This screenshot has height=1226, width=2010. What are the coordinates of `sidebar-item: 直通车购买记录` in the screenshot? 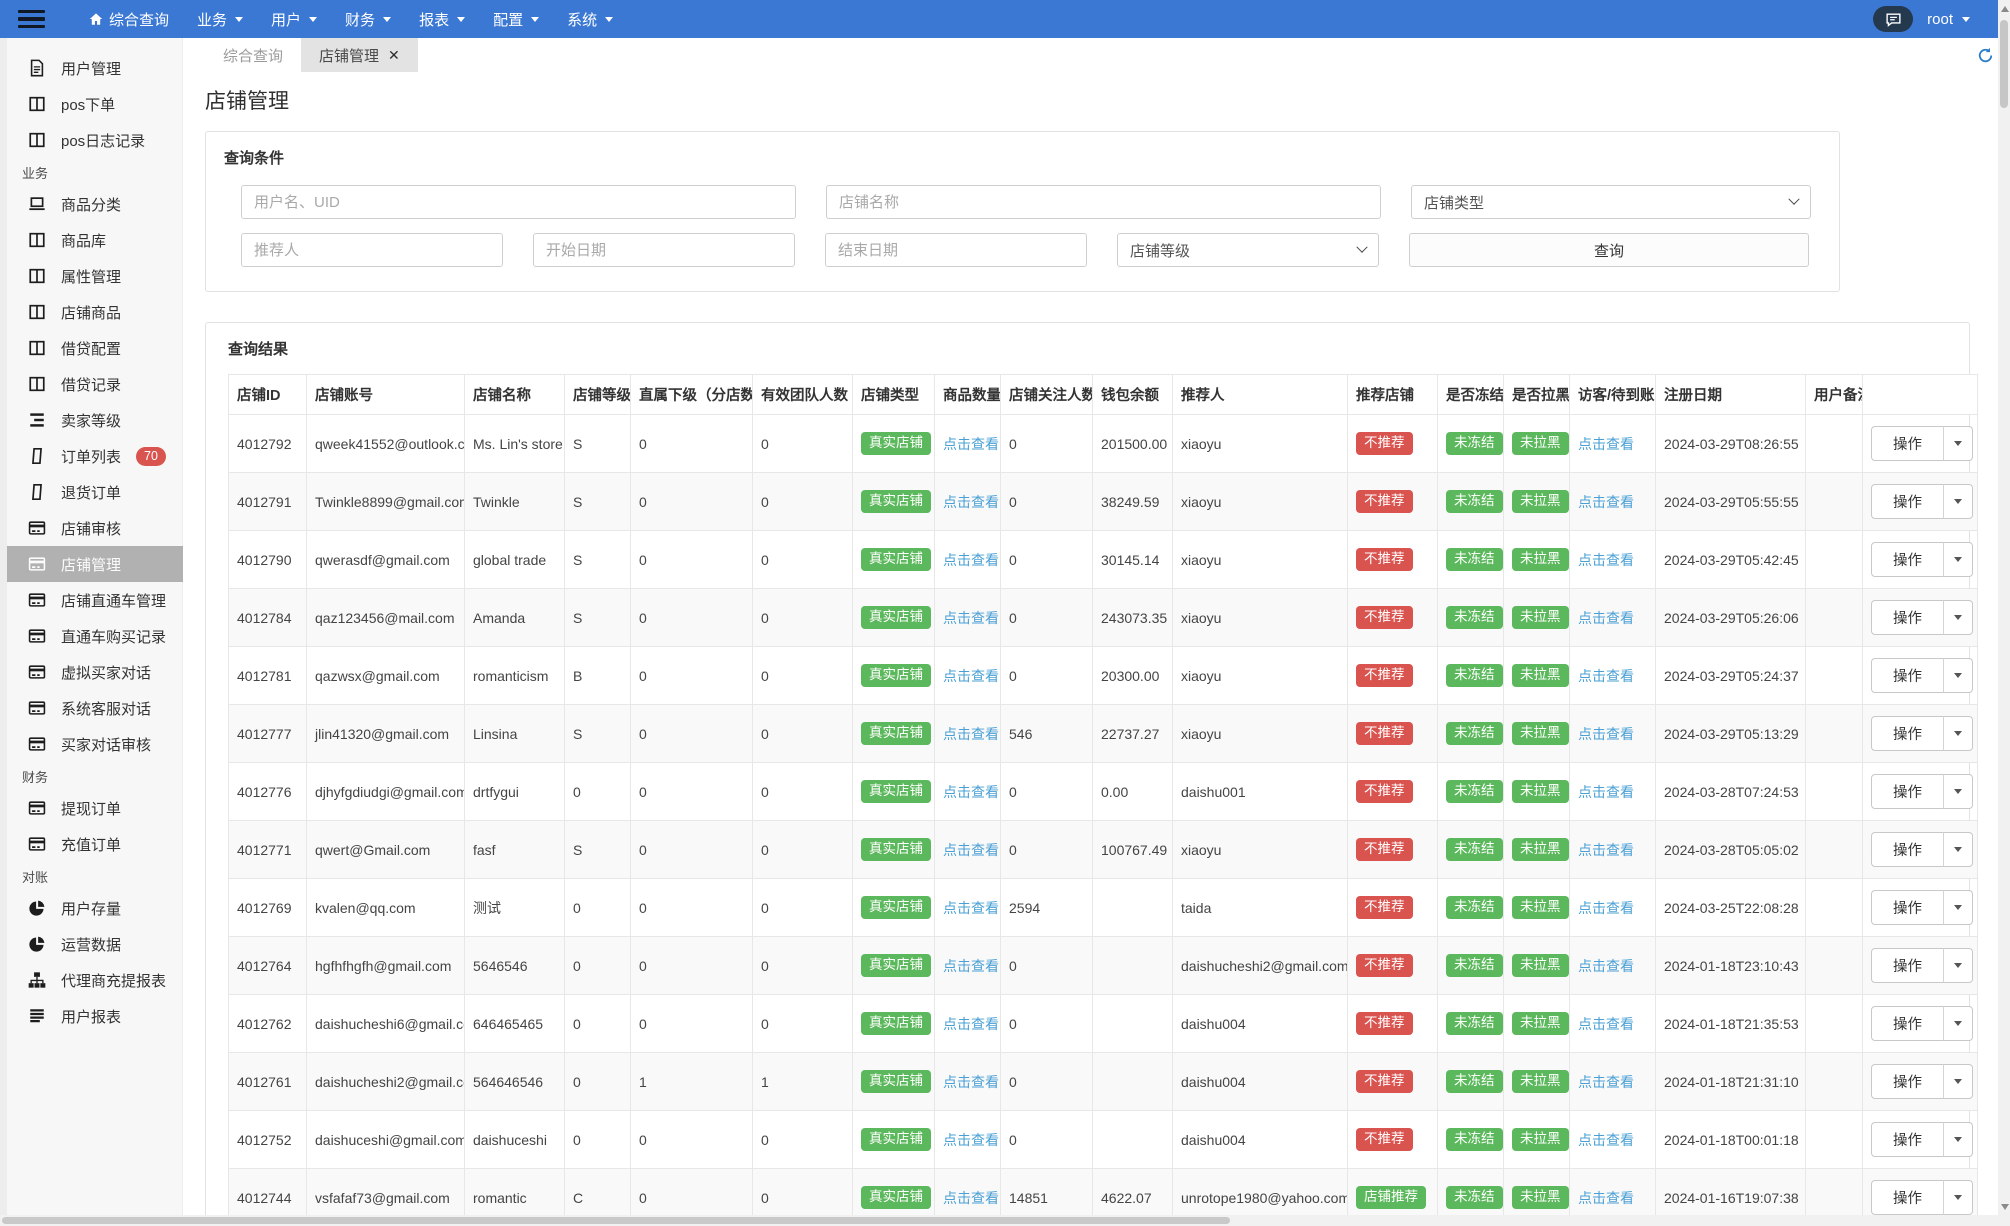 It's located at (91, 636).